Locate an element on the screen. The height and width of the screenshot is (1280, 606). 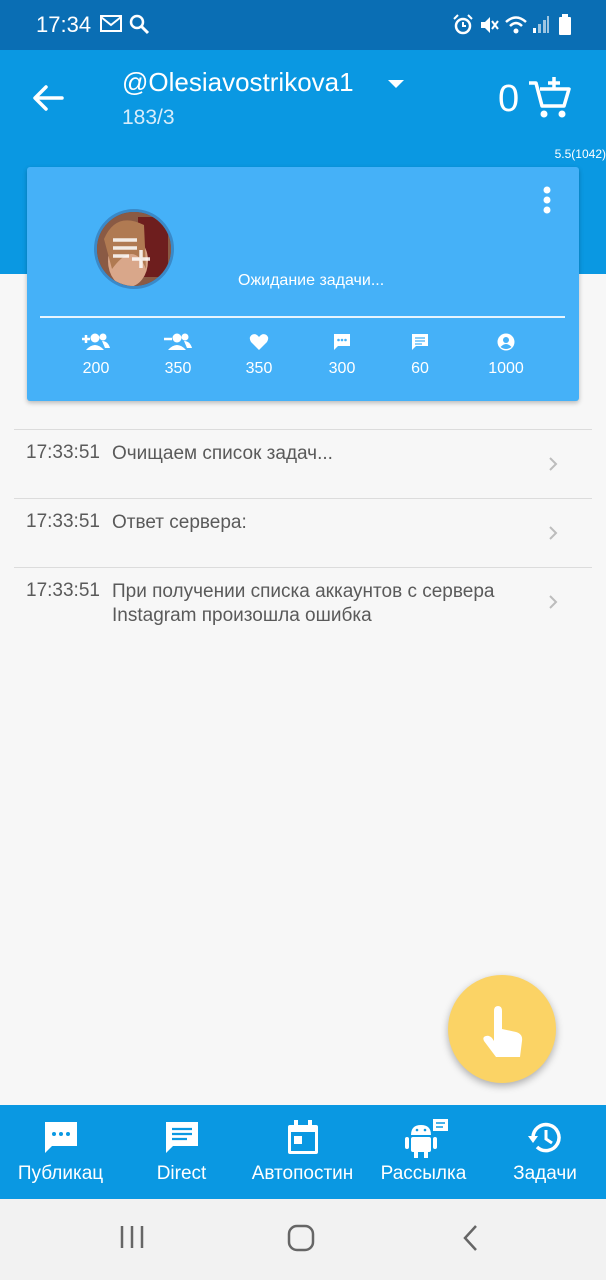
stat-value: 300 is located at coordinates (342, 368).